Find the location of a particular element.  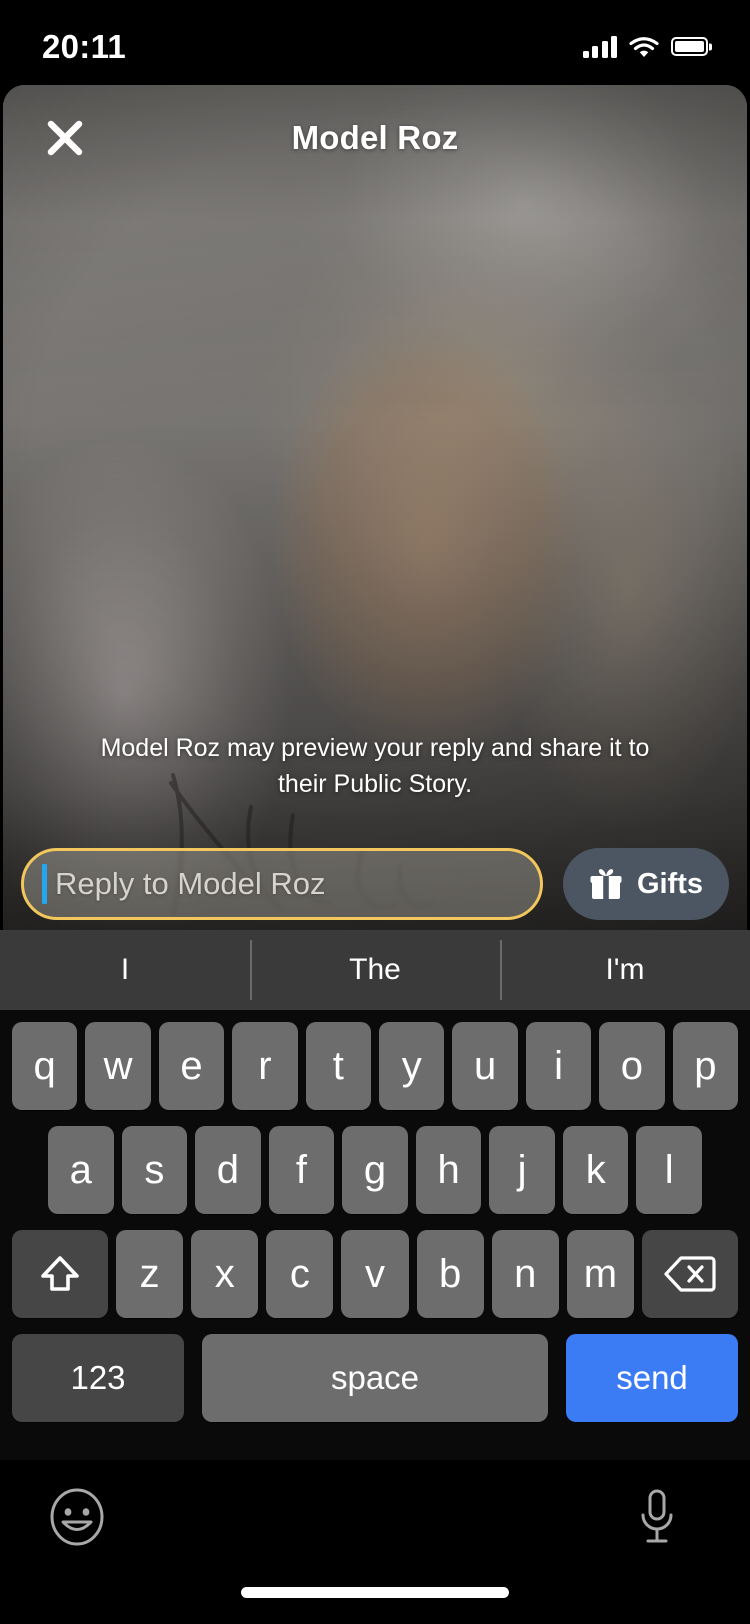

suggestion-0: I is located at coordinates (125, 970).